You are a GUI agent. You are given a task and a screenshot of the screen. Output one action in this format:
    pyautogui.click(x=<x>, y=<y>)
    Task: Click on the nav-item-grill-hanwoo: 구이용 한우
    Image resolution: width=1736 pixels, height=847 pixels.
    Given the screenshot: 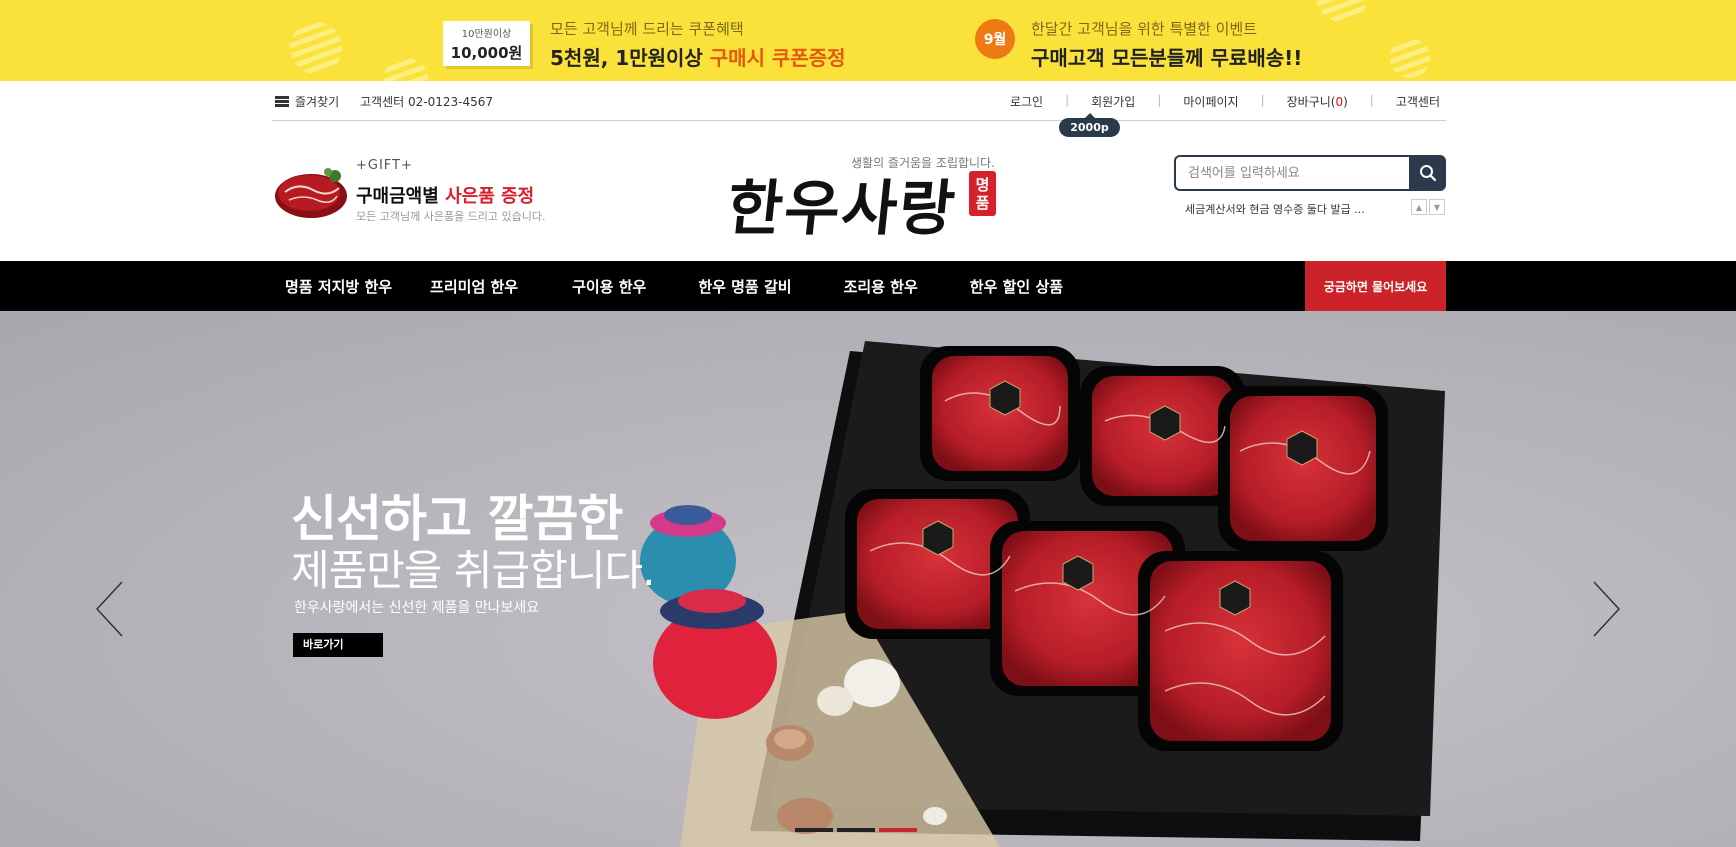 What is the action you would take?
    pyautogui.click(x=609, y=286)
    